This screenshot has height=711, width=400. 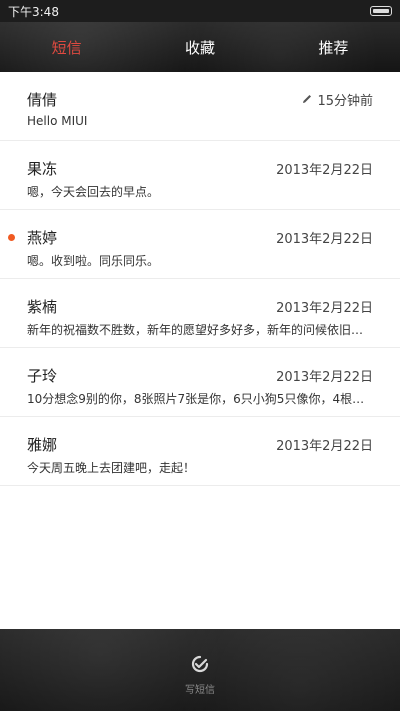 I want to click on pencil-icon, so click(x=307, y=99).